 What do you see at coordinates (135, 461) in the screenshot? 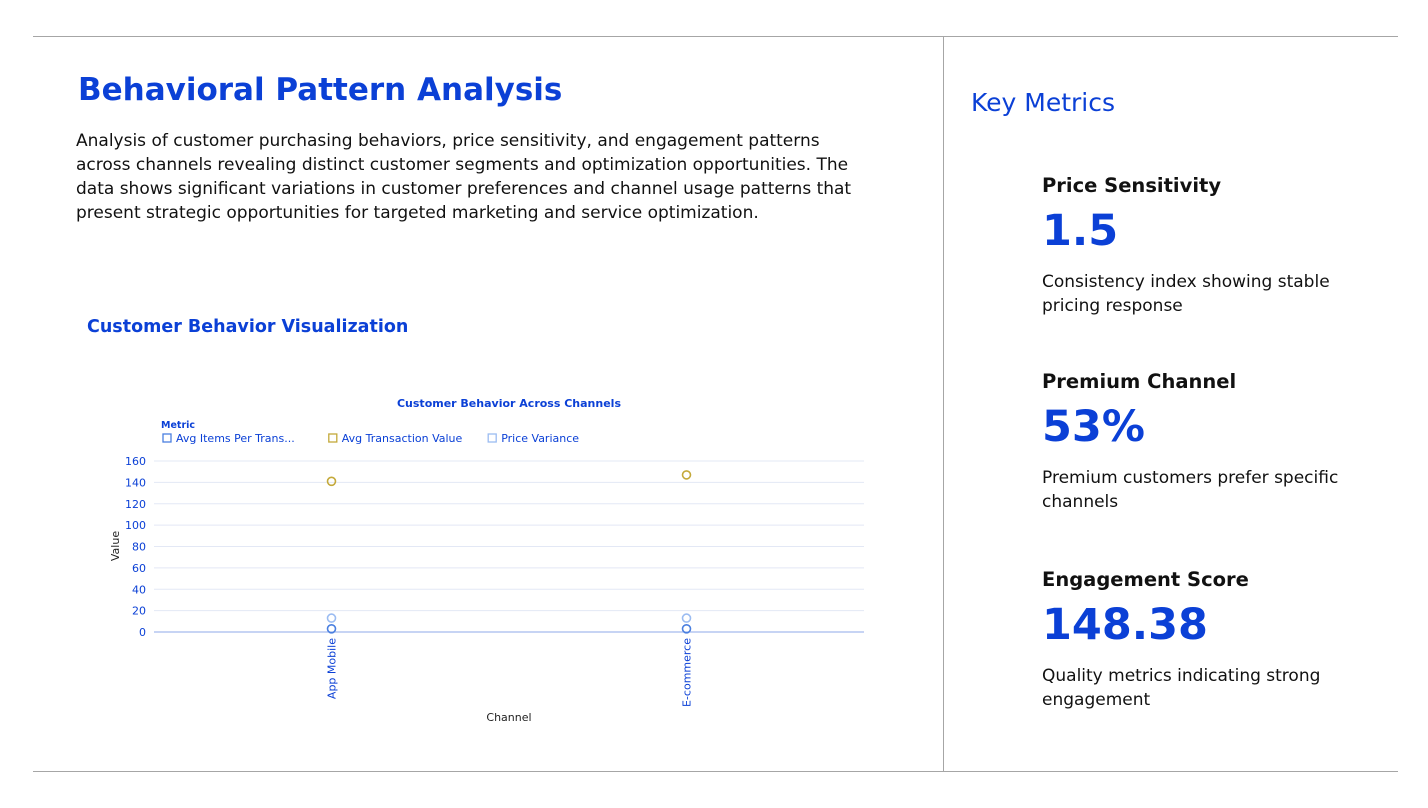
I see `y-tick-label: 160` at bounding box center [135, 461].